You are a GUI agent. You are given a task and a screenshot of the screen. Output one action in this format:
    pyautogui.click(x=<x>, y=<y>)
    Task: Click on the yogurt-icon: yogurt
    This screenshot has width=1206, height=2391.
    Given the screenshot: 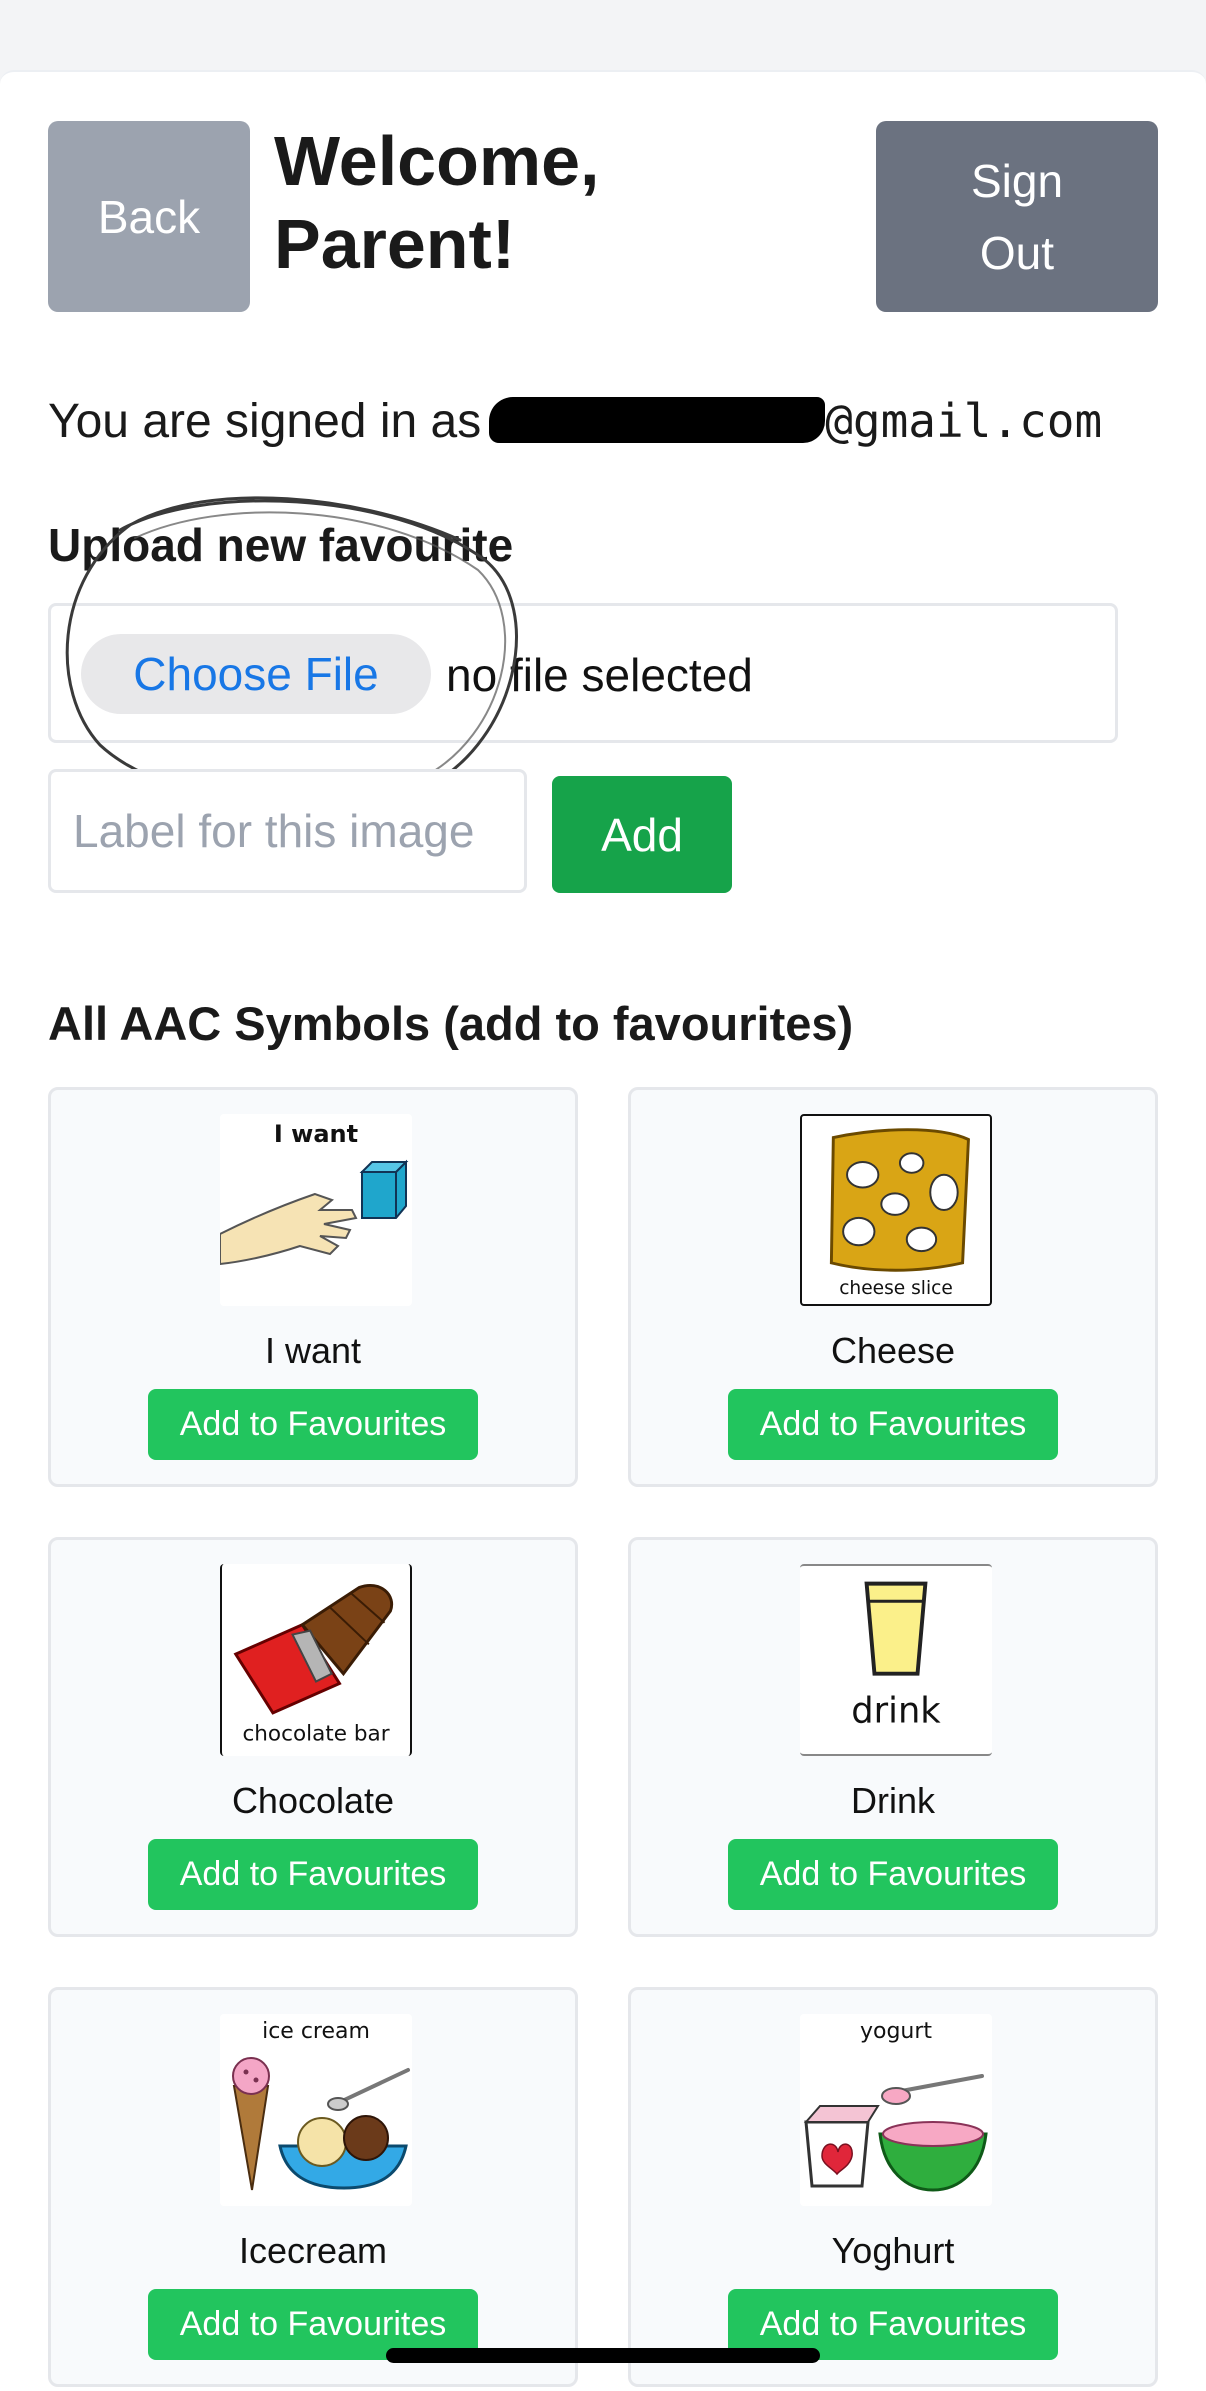 What is the action you would take?
    pyautogui.click(x=896, y=2110)
    